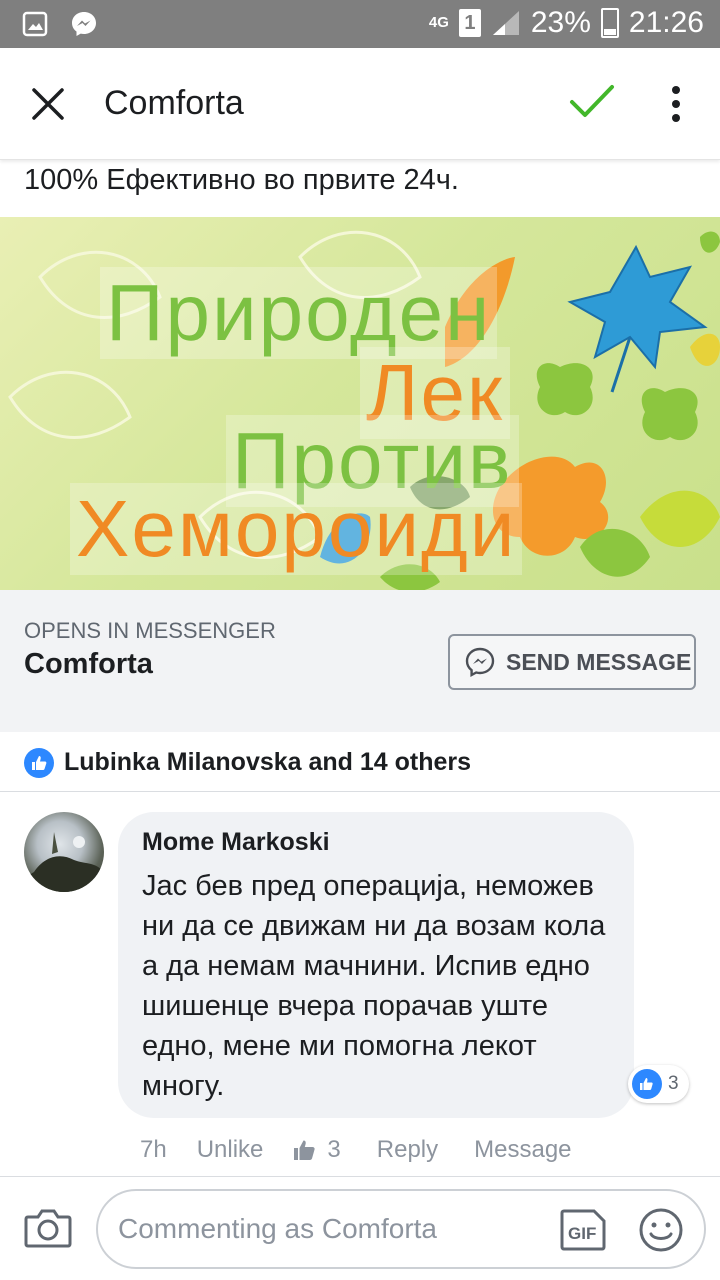  I want to click on sim-indicator: 1, so click(469, 23).